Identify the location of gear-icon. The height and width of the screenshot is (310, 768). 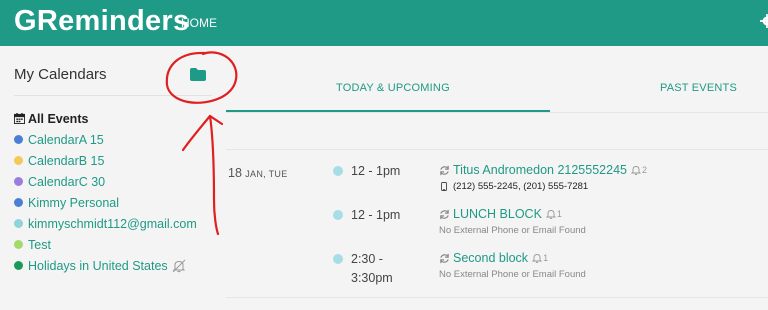
(764, 21).